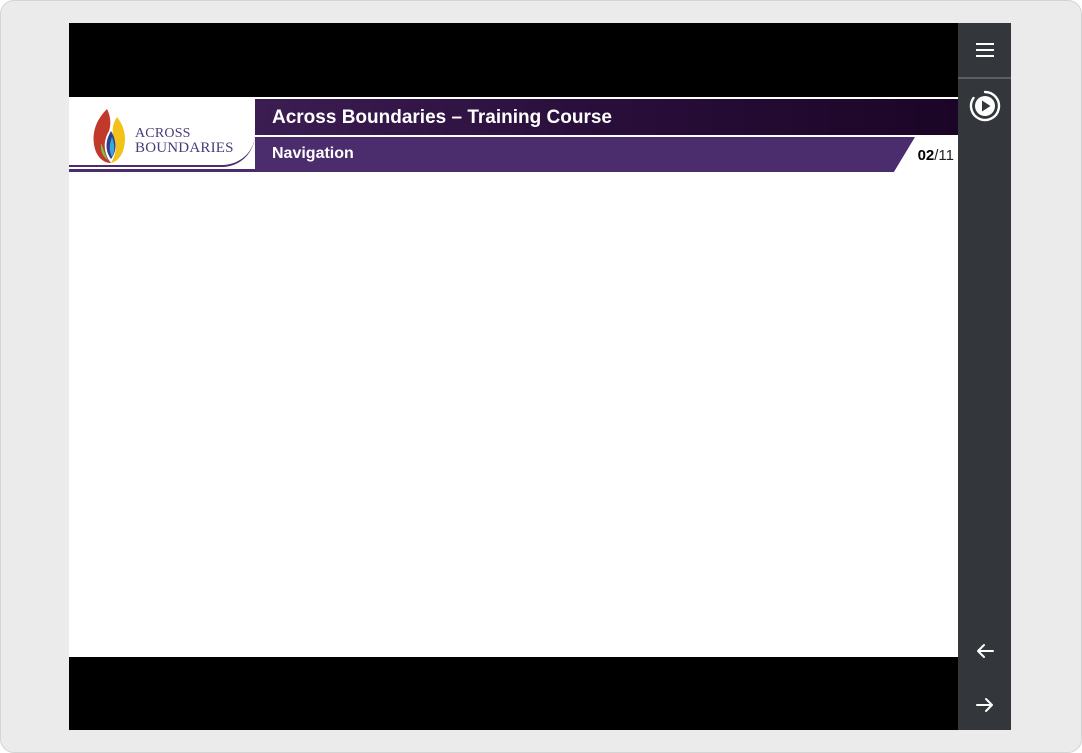  Describe the element at coordinates (984, 376) in the screenshot. I see `player-sidebar` at that location.